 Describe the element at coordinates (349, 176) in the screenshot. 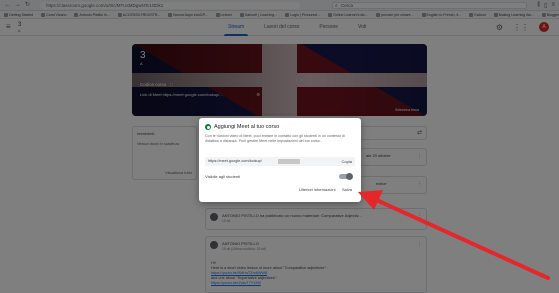

I see `toggle-knob` at that location.